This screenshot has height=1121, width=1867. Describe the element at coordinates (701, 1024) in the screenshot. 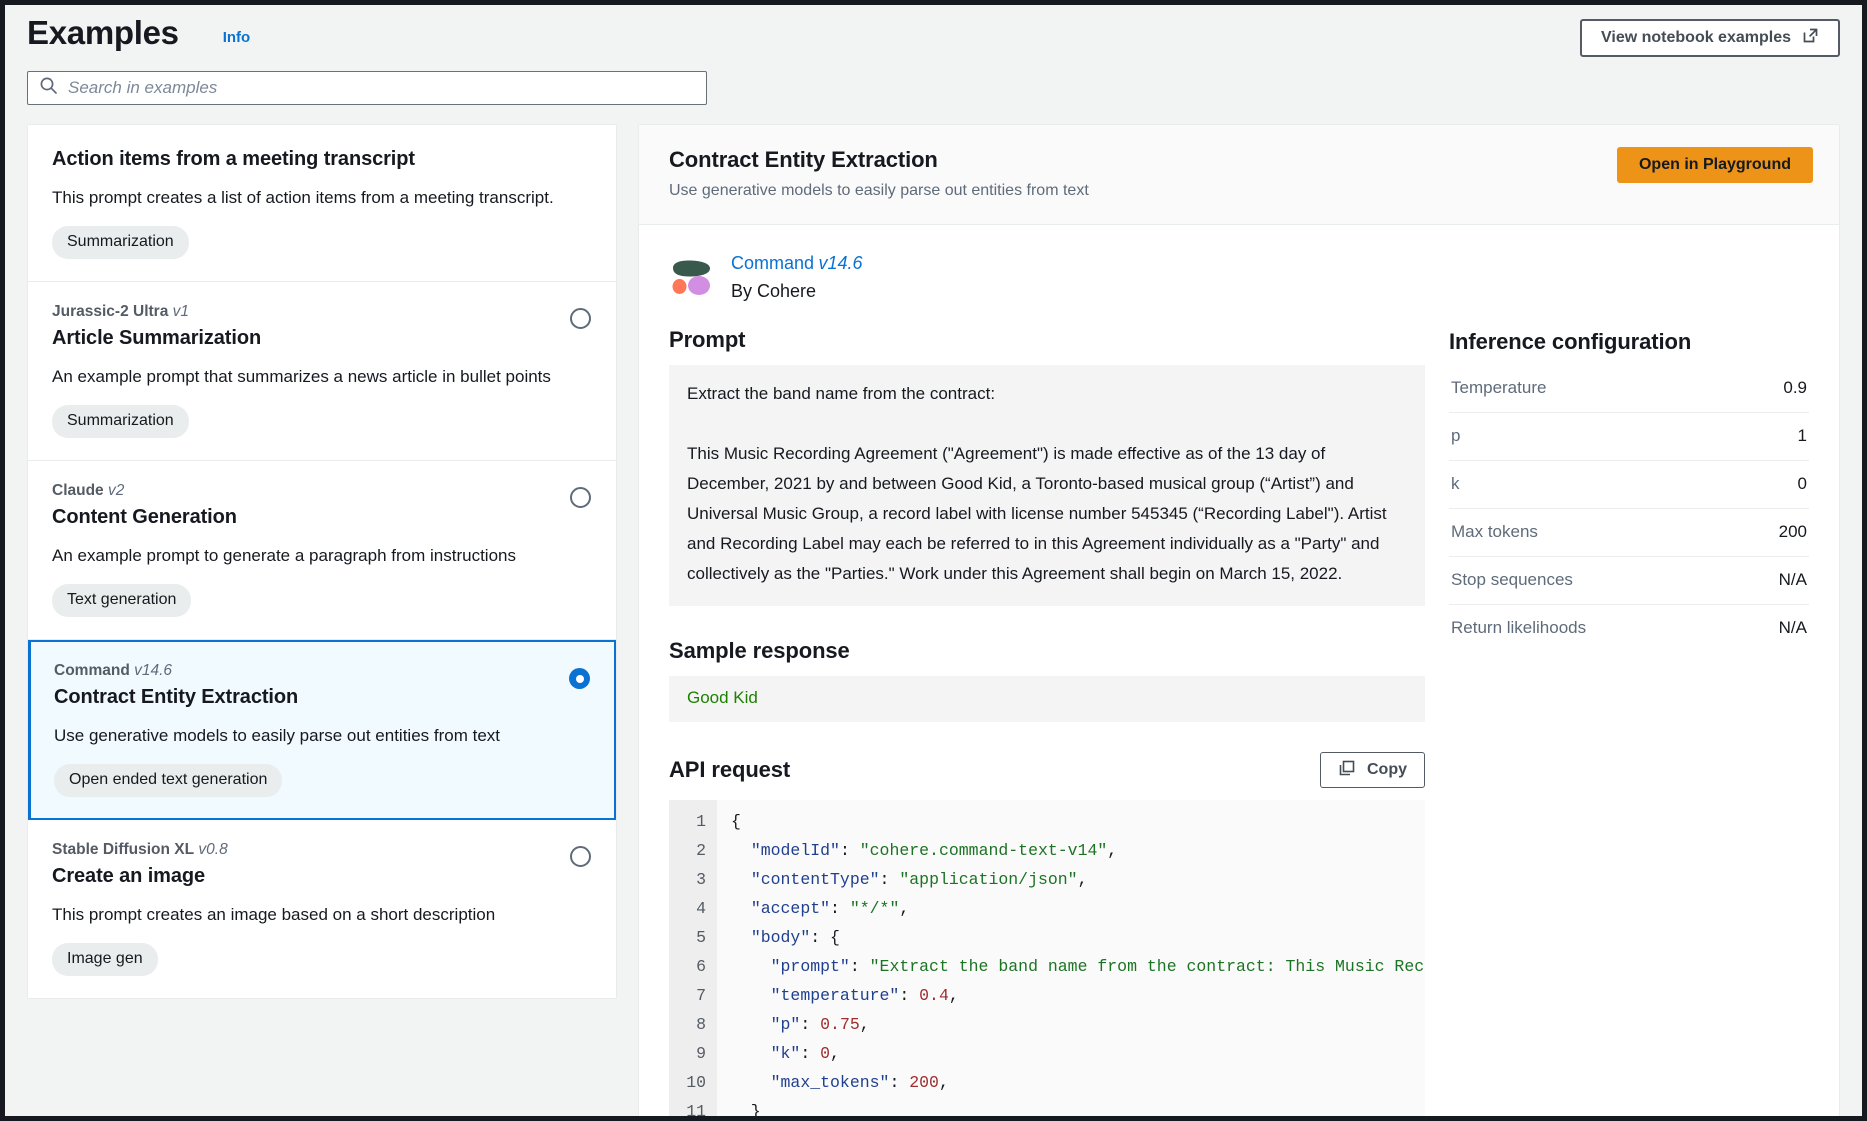

I see `code-line-number: 8` at that location.